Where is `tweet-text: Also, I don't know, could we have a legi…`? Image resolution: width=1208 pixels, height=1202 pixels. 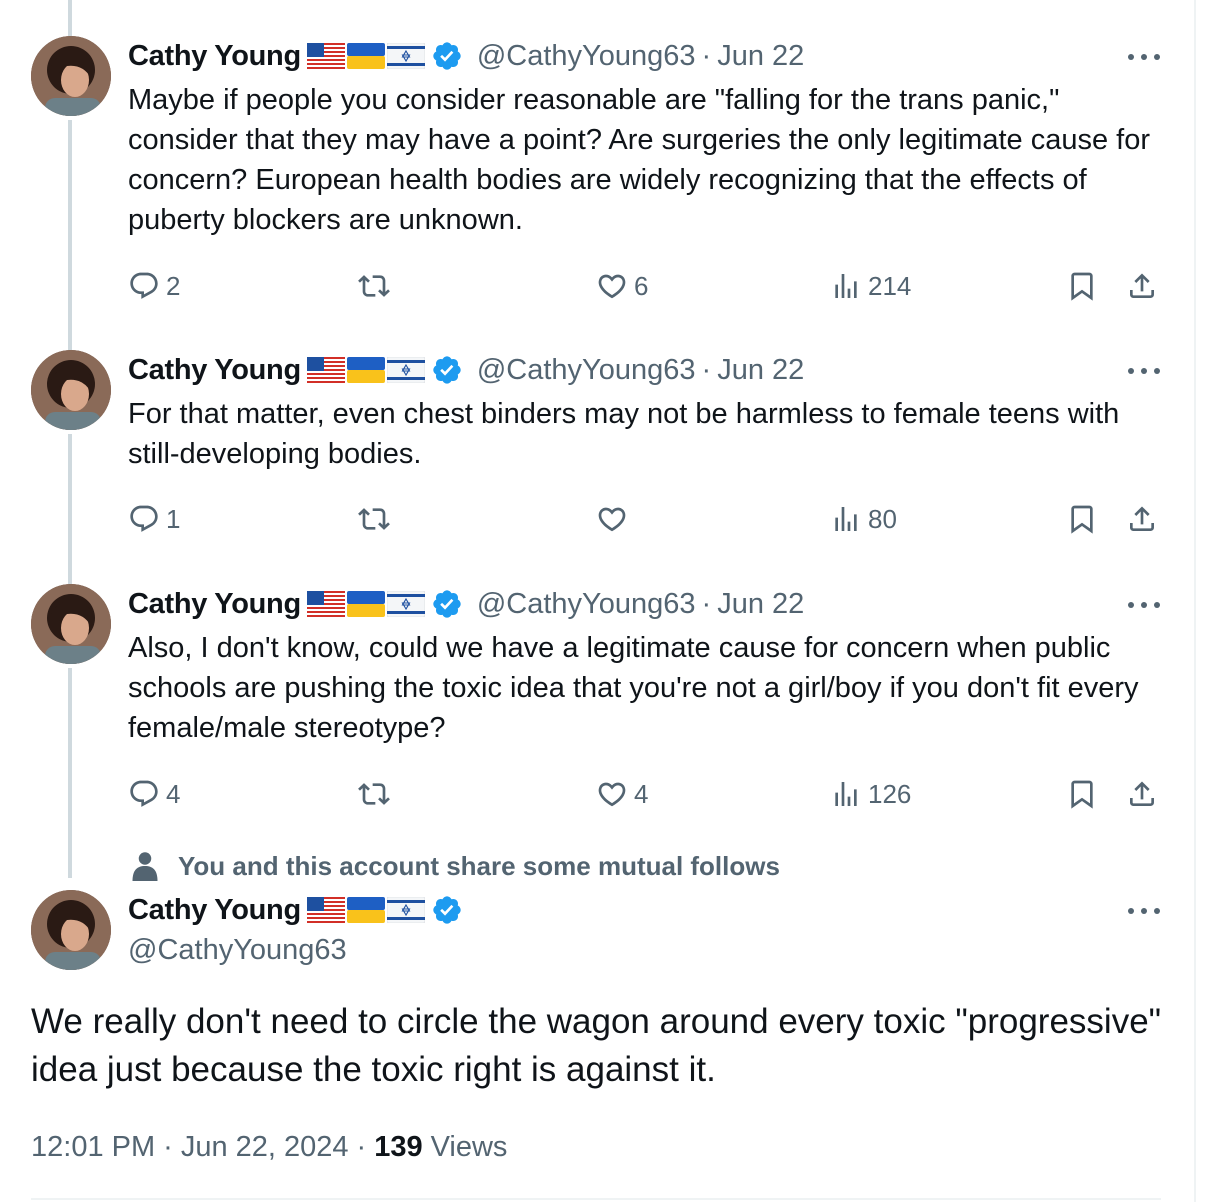
tweet-text: Also, I don't know, could we have a legi… is located at coordinates (633, 688).